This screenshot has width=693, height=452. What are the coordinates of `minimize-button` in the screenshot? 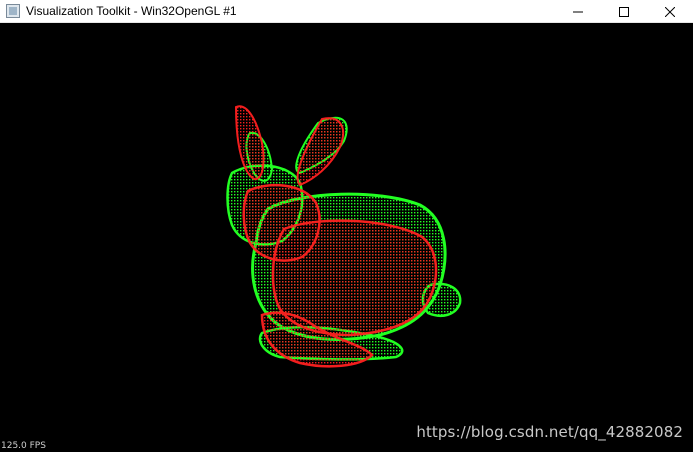 It's located at (578, 11).